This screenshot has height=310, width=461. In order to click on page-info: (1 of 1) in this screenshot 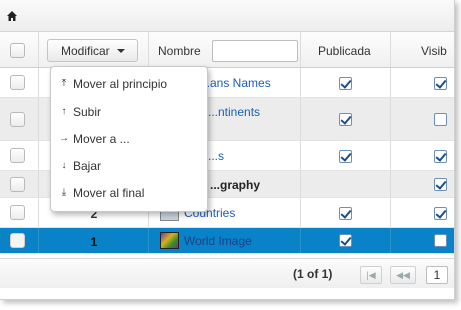, I will do `click(313, 274)`.